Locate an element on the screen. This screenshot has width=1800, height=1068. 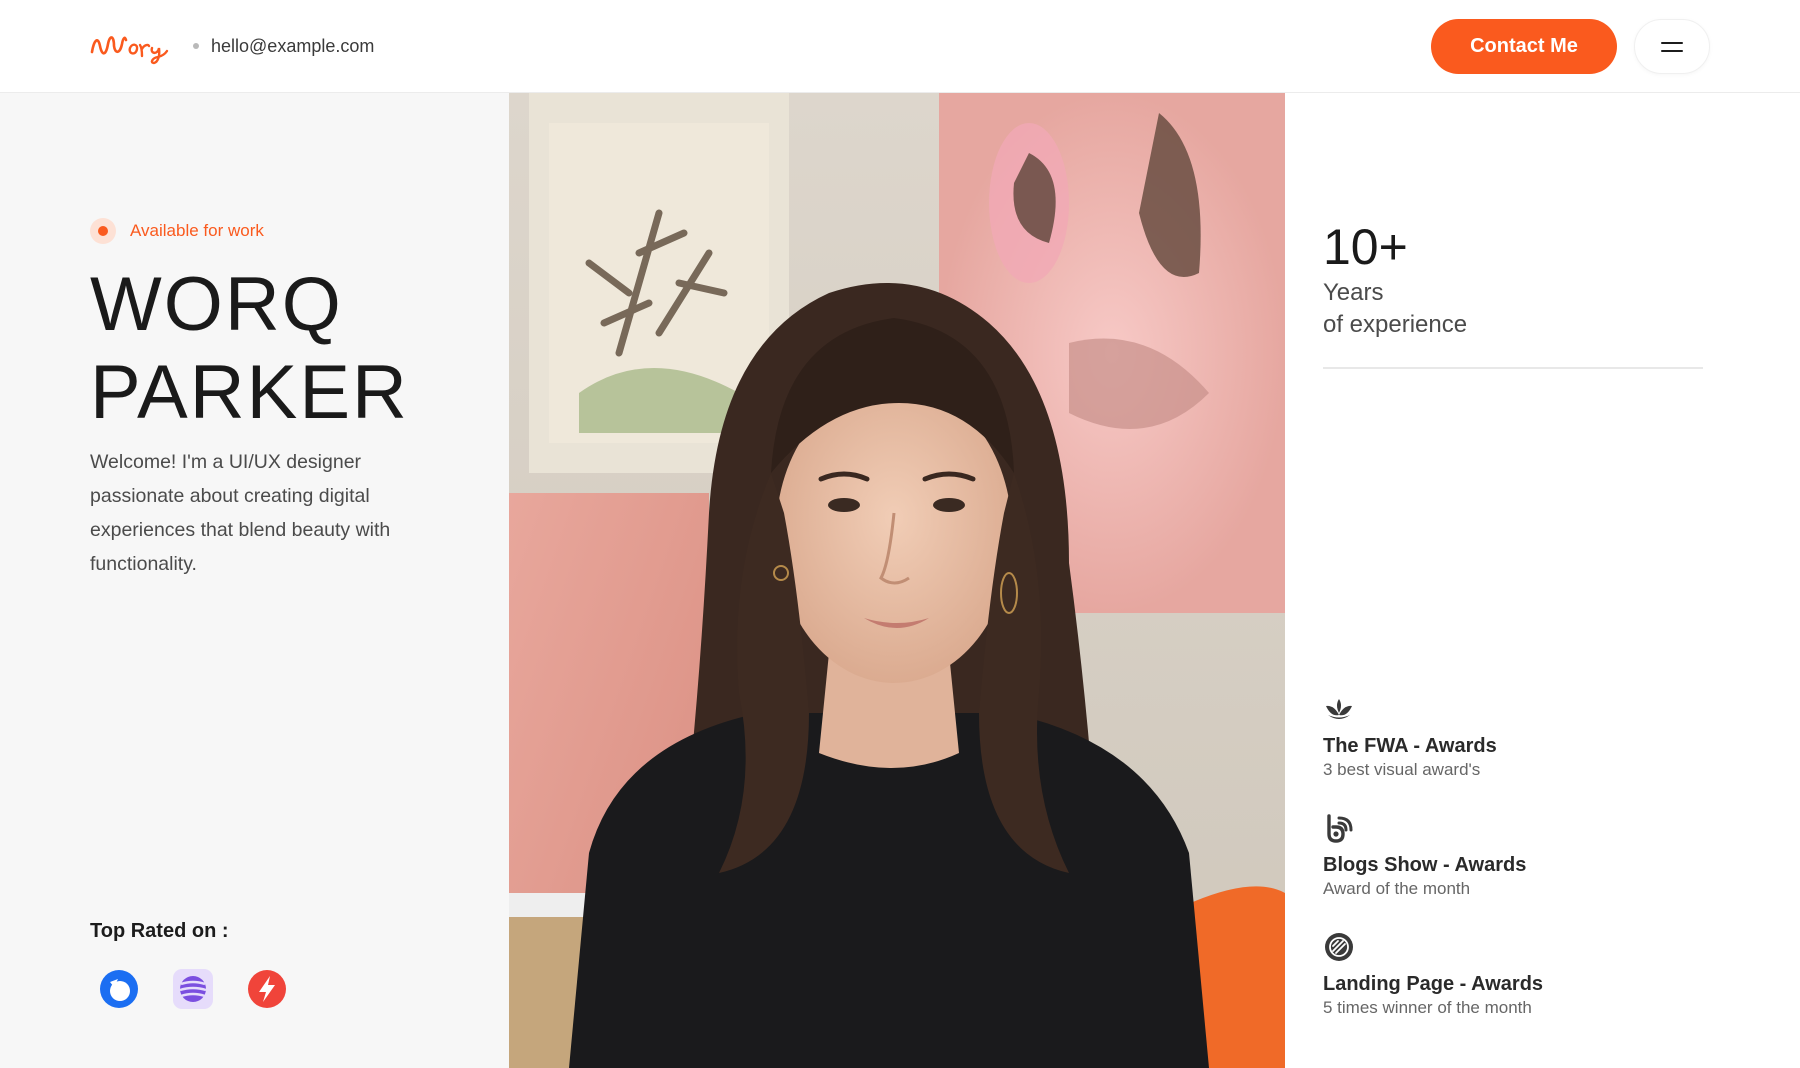
hero-name: WORQ PARKER is located at coordinates (249, 349).